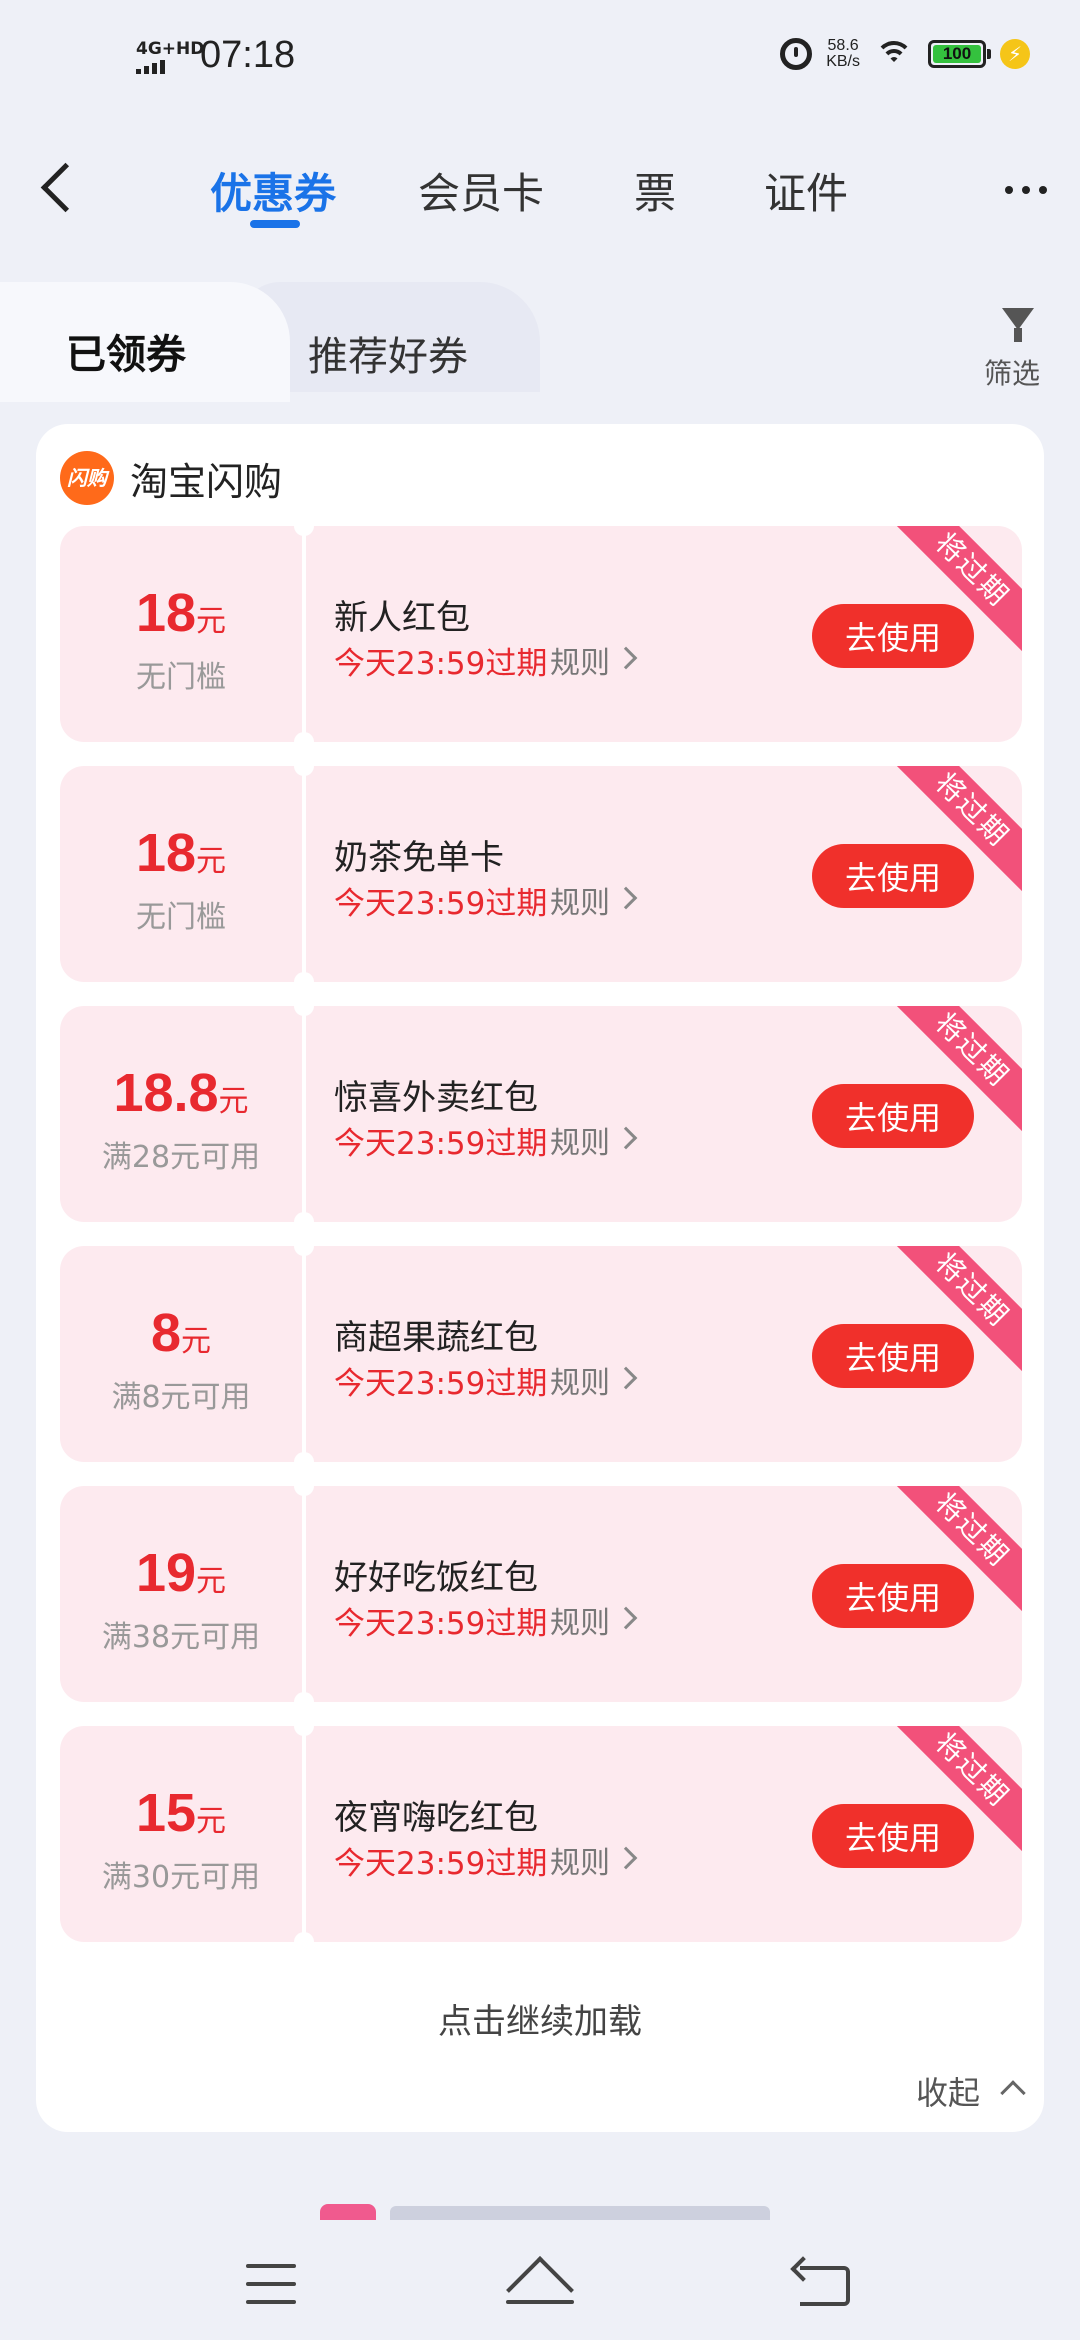  I want to click on filter-button: 筛选, so click(1017, 349).